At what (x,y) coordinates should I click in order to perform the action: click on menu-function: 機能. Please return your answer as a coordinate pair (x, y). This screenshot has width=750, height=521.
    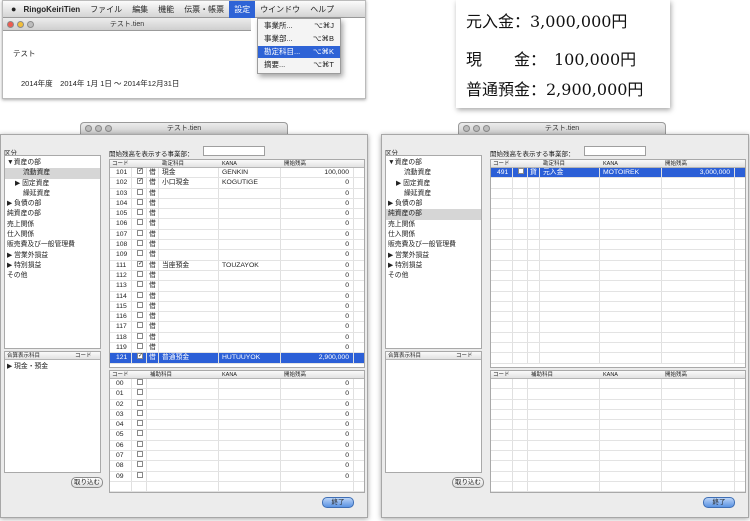
    Looking at the image, I should click on (166, 9).